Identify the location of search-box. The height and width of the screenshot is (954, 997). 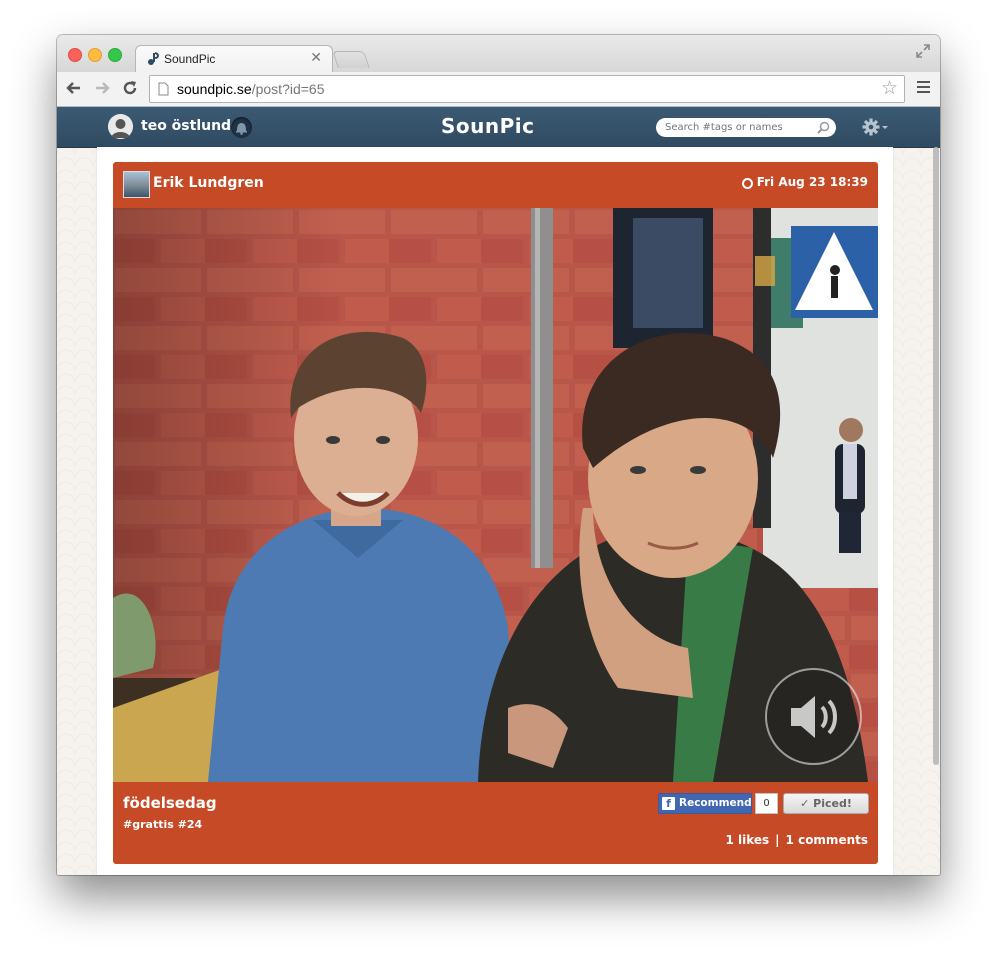
(746, 127).